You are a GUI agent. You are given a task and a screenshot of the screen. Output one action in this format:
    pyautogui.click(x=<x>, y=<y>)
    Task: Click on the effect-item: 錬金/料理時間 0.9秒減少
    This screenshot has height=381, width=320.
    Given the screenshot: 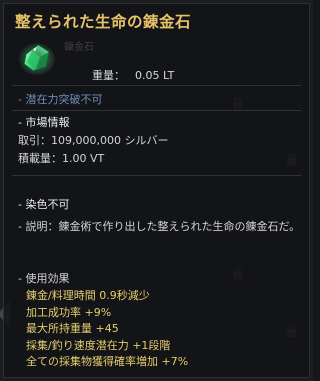 What is the action you would take?
    pyautogui.click(x=88, y=295)
    